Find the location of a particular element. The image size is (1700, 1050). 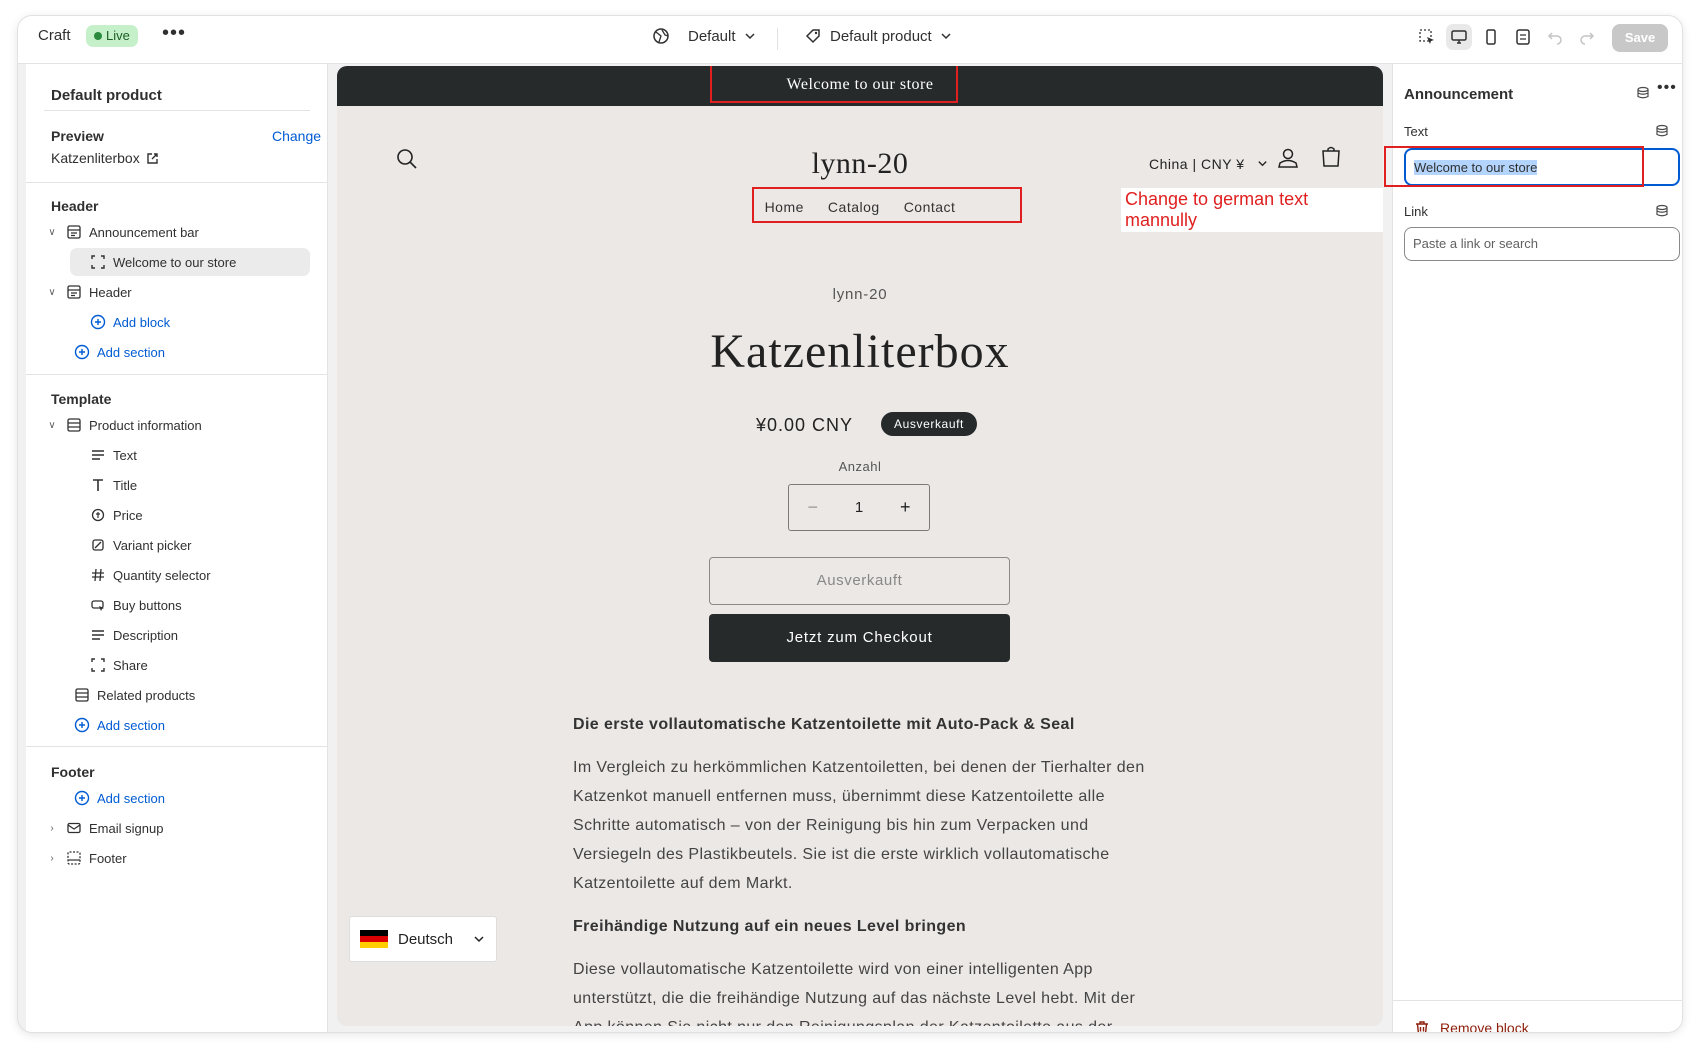

link-field-label: Link is located at coordinates (1416, 211).